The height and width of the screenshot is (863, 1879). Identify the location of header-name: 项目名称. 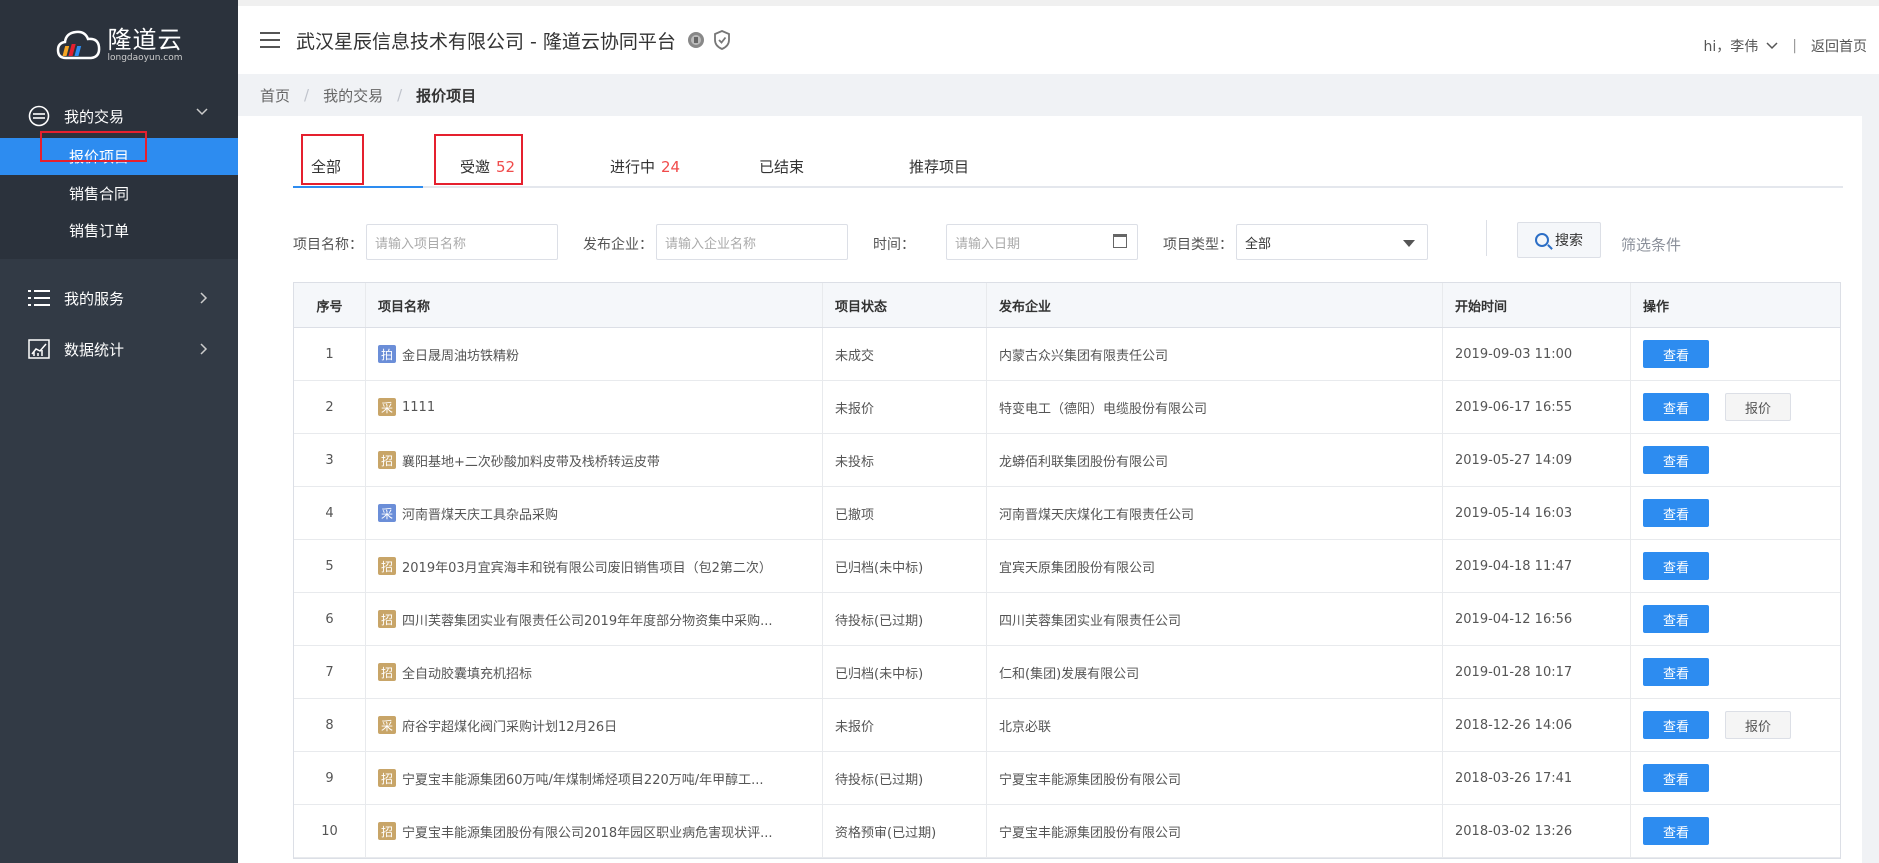
(594, 305).